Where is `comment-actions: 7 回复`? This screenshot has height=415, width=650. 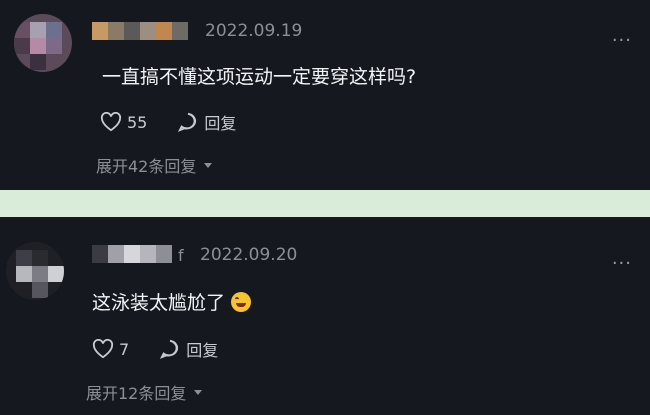
comment-actions: 7 回复 is located at coordinates (170, 349).